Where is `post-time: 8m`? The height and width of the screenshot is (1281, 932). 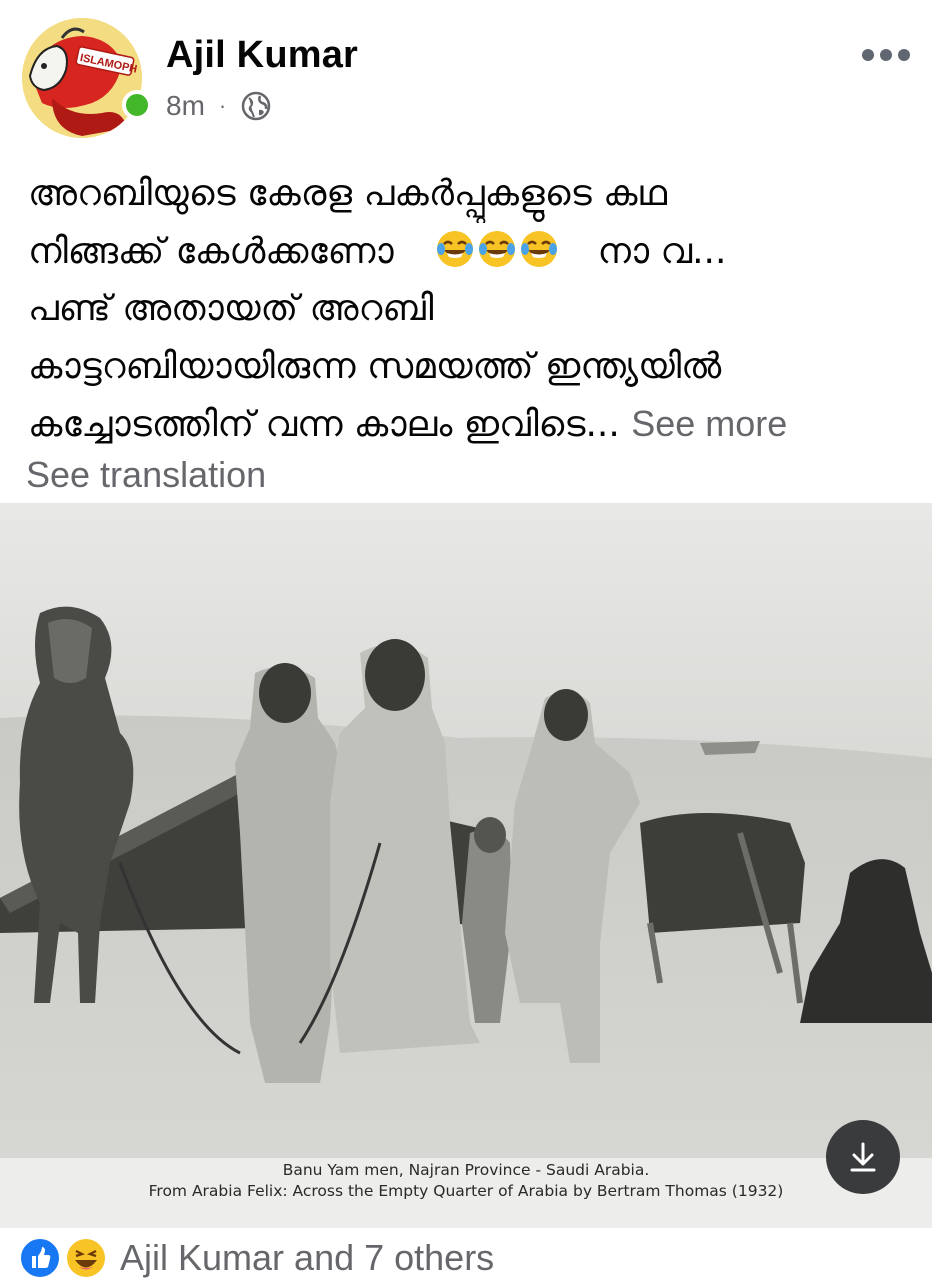 post-time: 8m is located at coordinates (185, 106).